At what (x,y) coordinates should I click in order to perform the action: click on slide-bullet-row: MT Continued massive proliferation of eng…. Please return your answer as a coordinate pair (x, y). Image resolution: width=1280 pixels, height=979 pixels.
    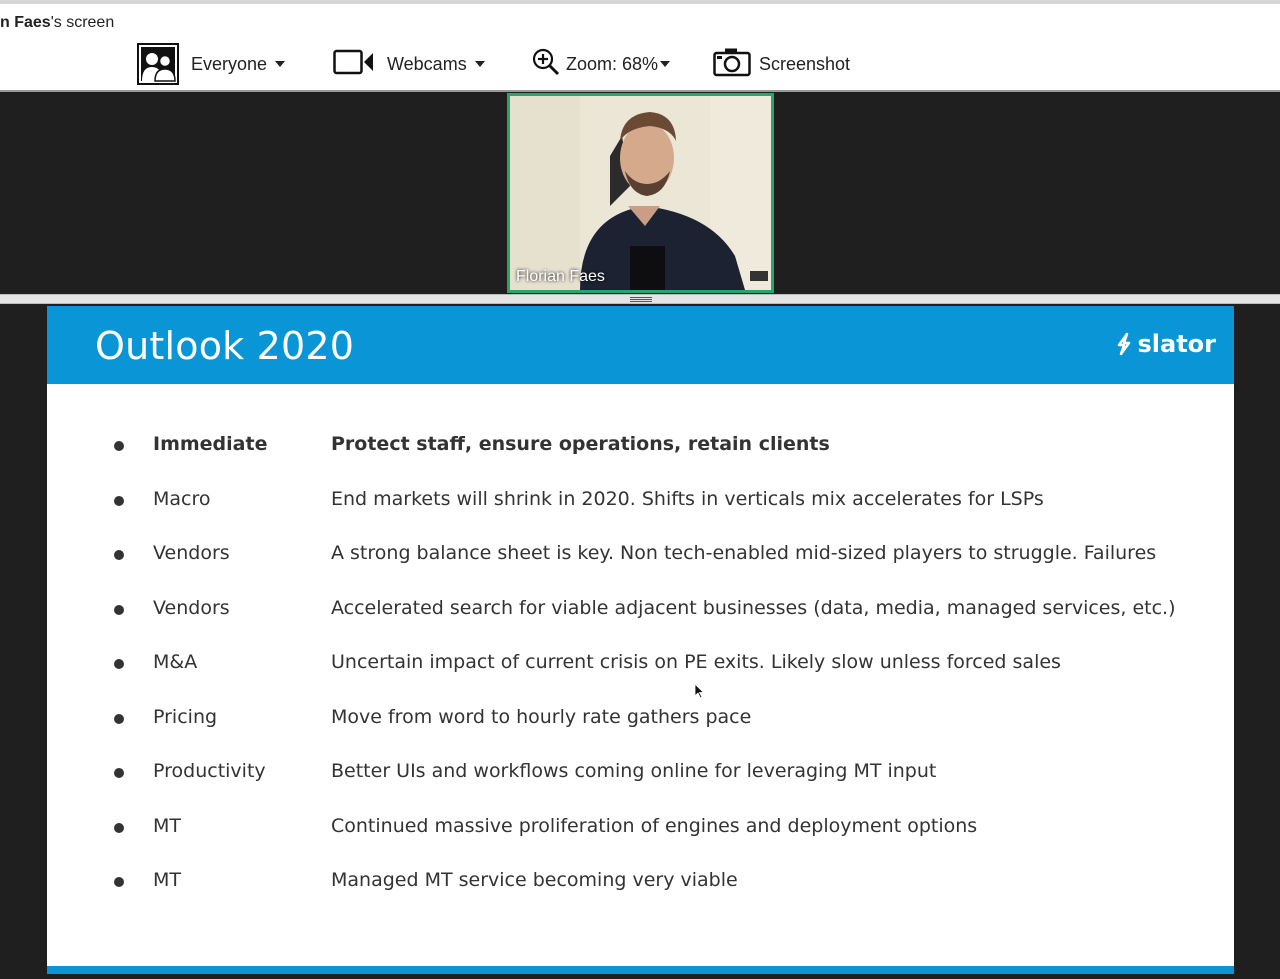
    Looking at the image, I should click on (640, 828).